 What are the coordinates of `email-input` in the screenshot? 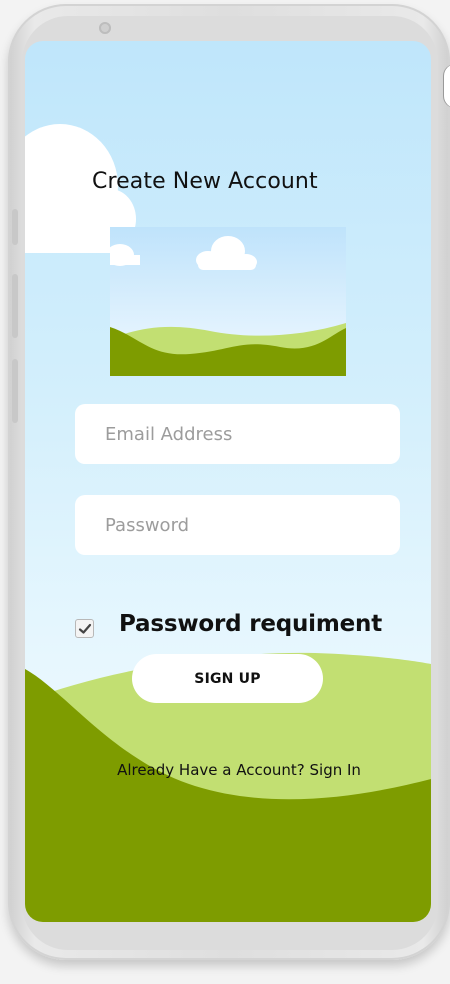 It's located at (252, 434).